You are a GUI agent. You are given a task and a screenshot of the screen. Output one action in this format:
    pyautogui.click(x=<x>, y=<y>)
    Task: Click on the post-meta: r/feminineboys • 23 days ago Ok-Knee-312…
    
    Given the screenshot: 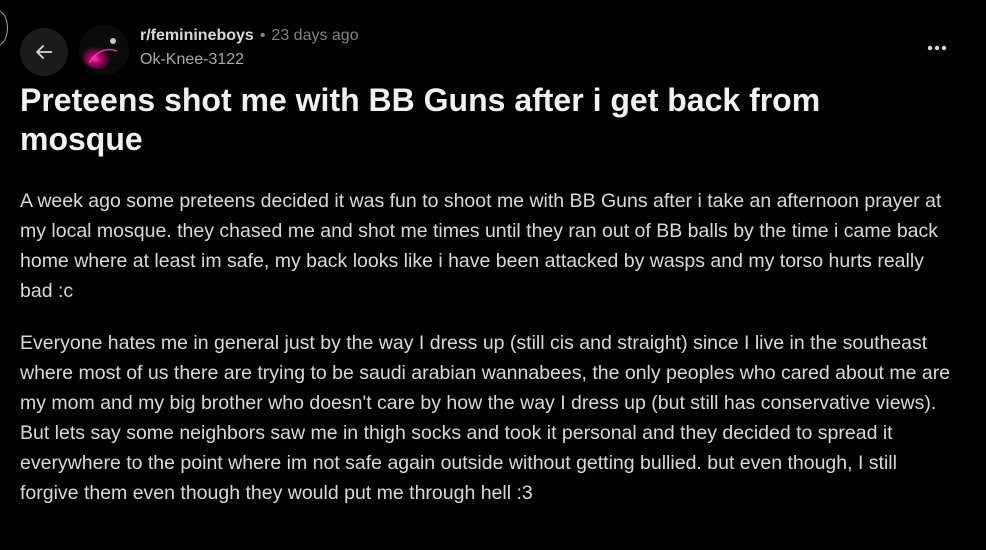 What is the action you would take?
    pyautogui.click(x=249, y=48)
    